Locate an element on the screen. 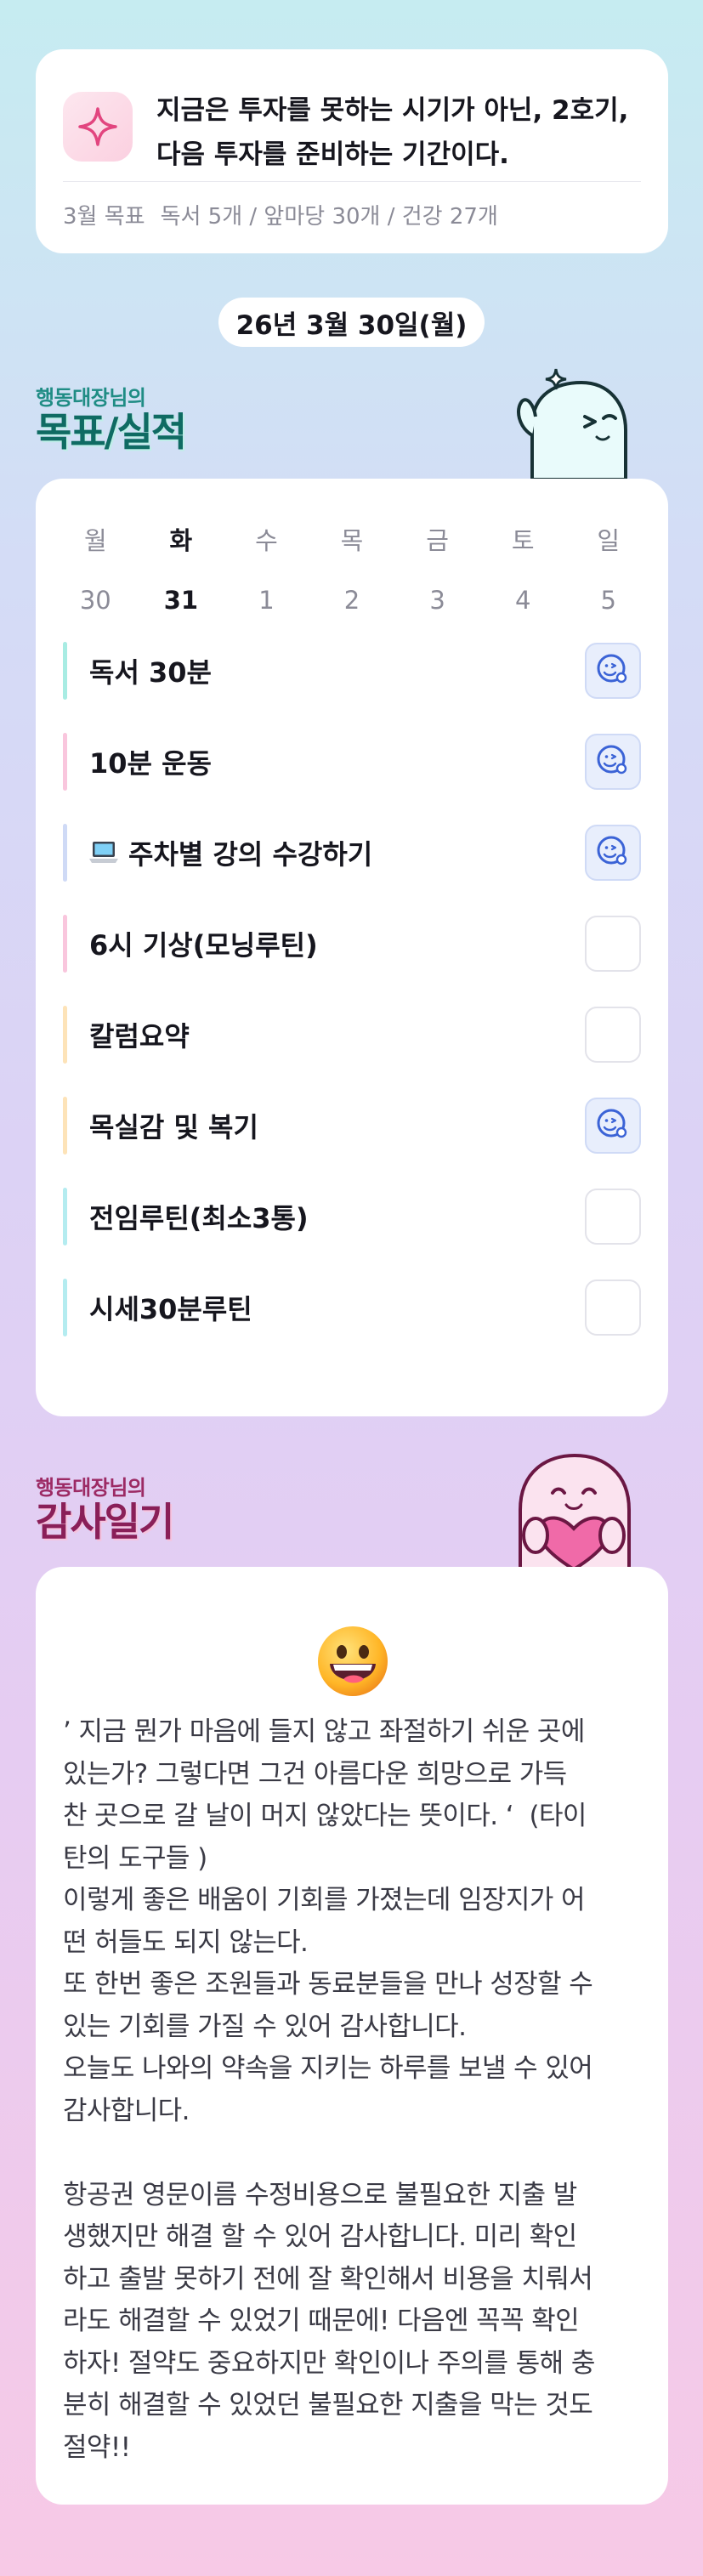 The height and width of the screenshot is (2576, 703). divider is located at coordinates (352, 182).